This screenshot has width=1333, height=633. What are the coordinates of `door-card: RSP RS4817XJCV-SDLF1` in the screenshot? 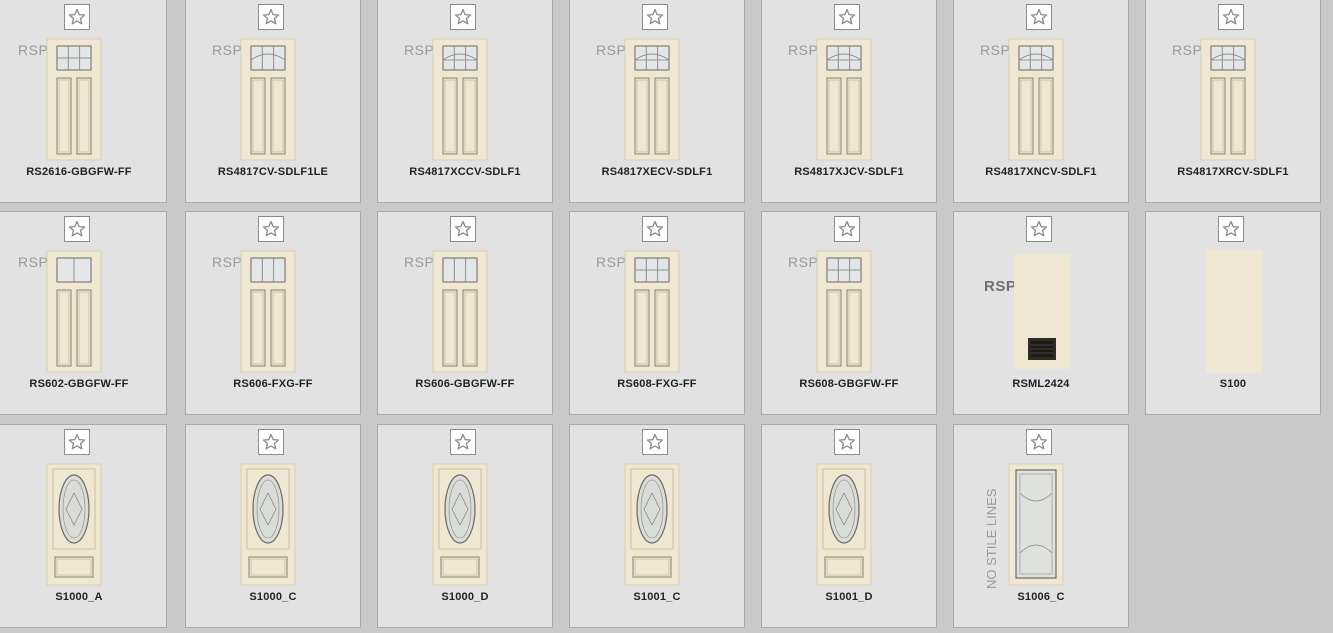 It's located at (849, 101).